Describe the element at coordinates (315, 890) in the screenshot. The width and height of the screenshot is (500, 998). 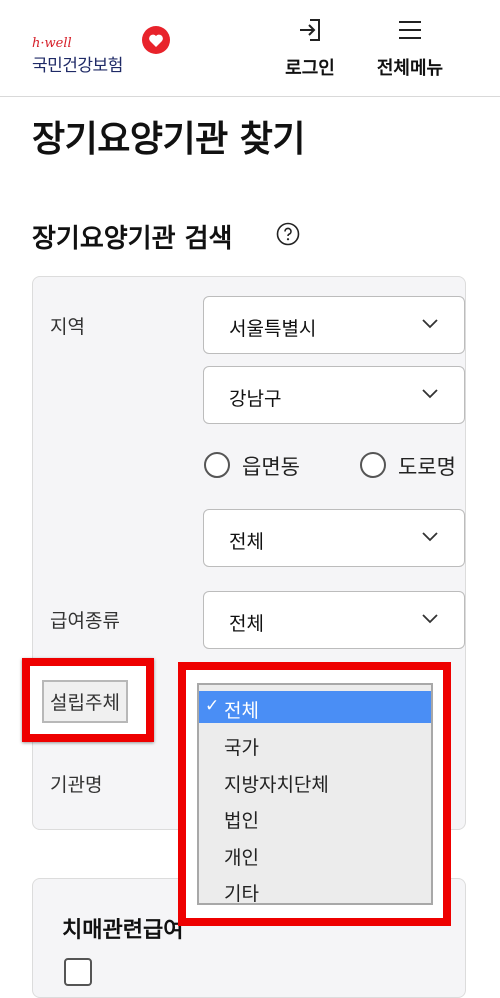
I see `option-other: 기타` at that location.